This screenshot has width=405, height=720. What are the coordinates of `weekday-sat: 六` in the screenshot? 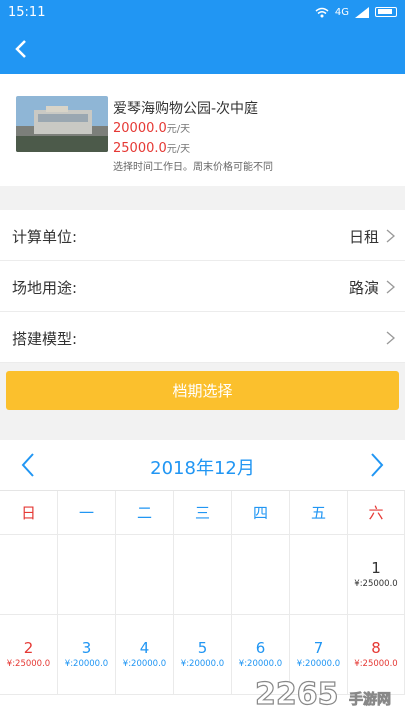 It's located at (376, 513).